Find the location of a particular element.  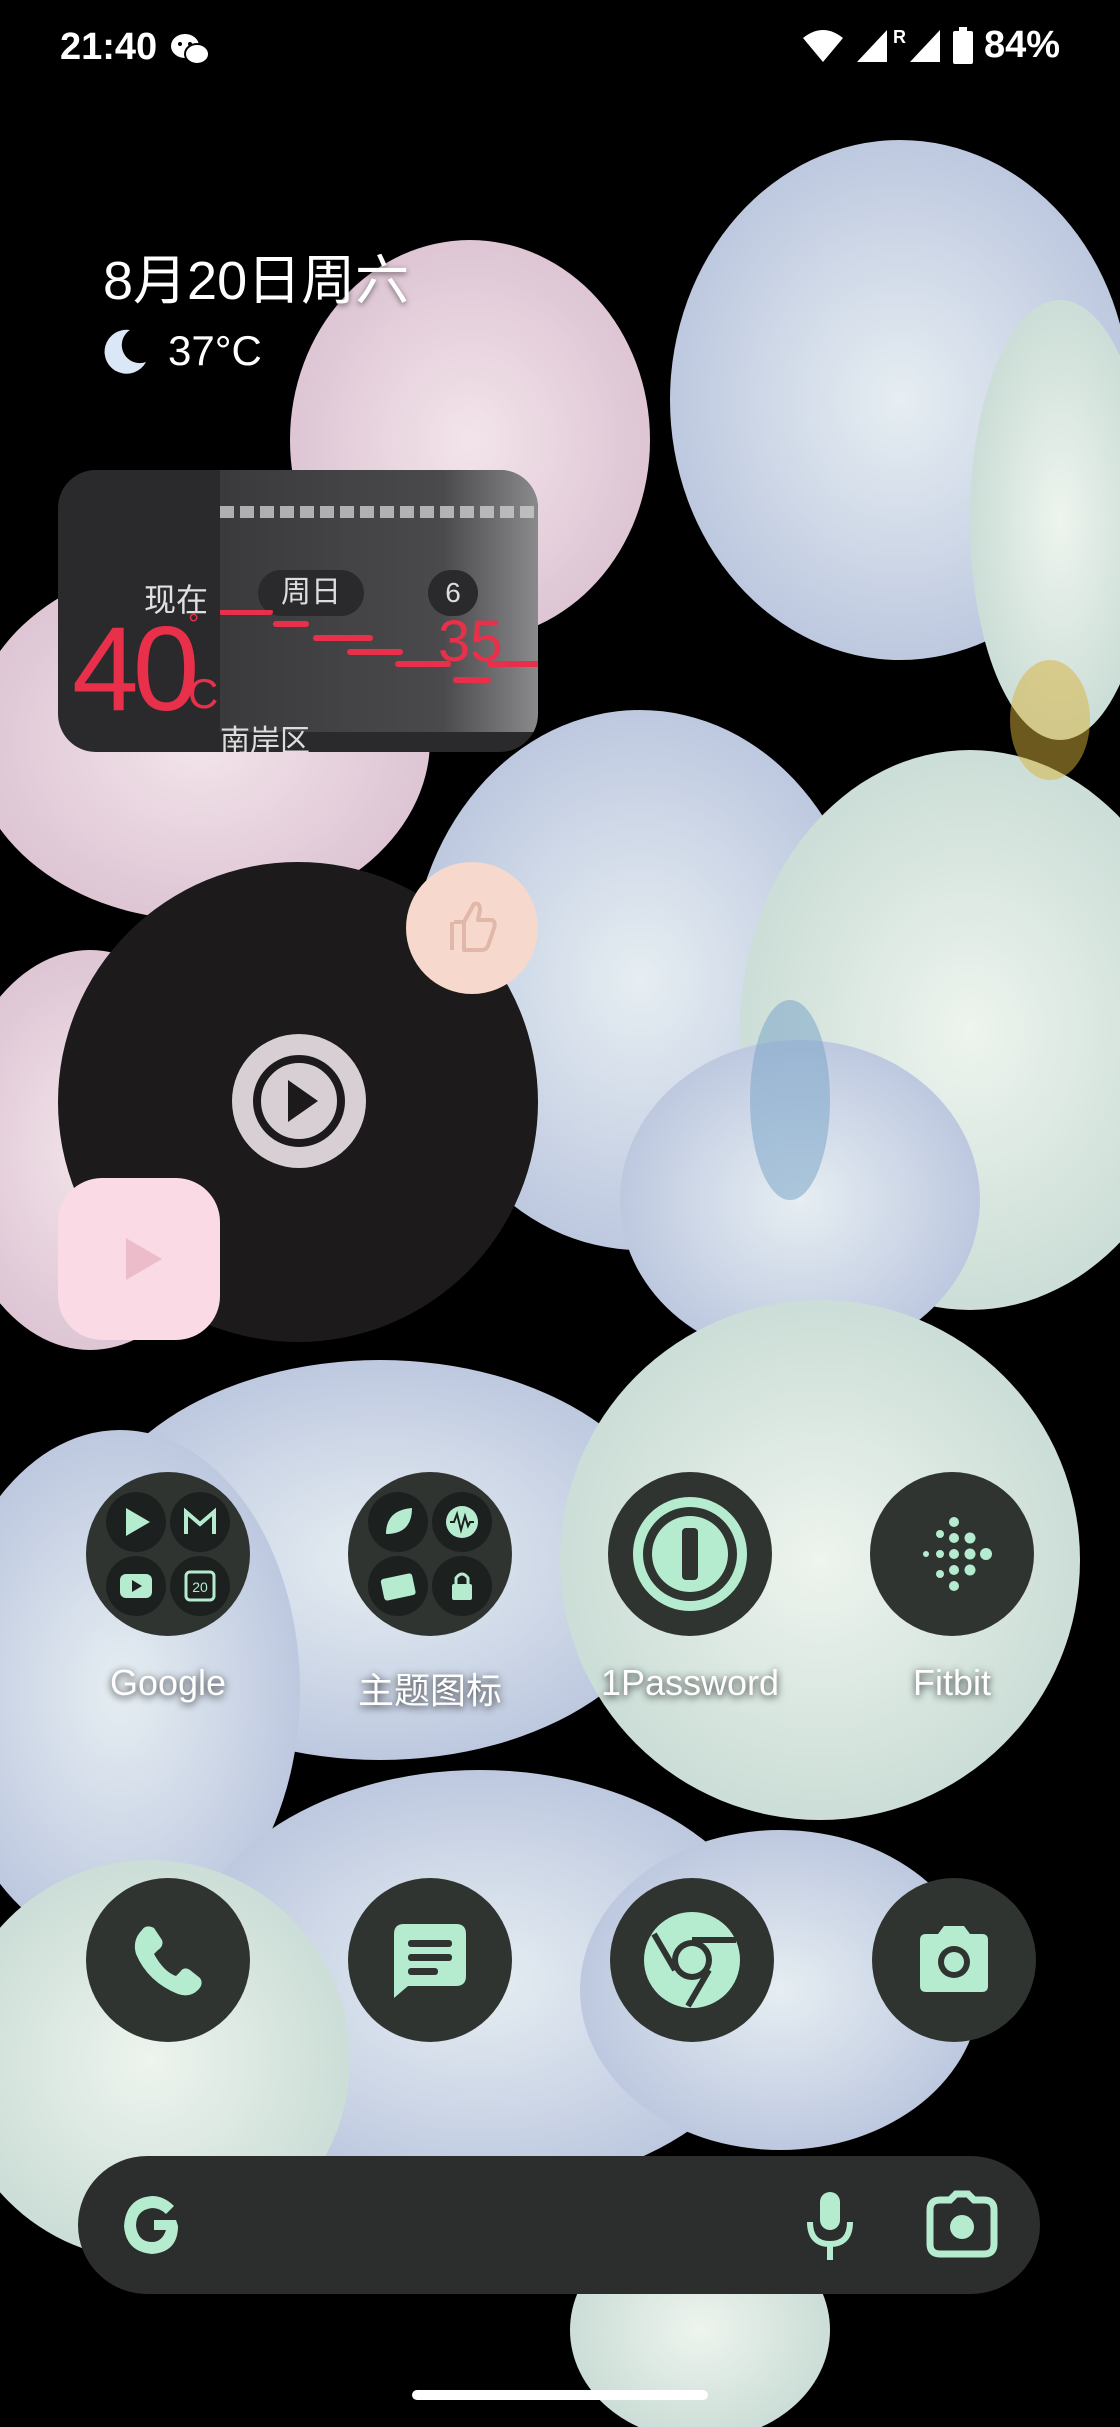

thumbs-up-icon is located at coordinates (473, 926).